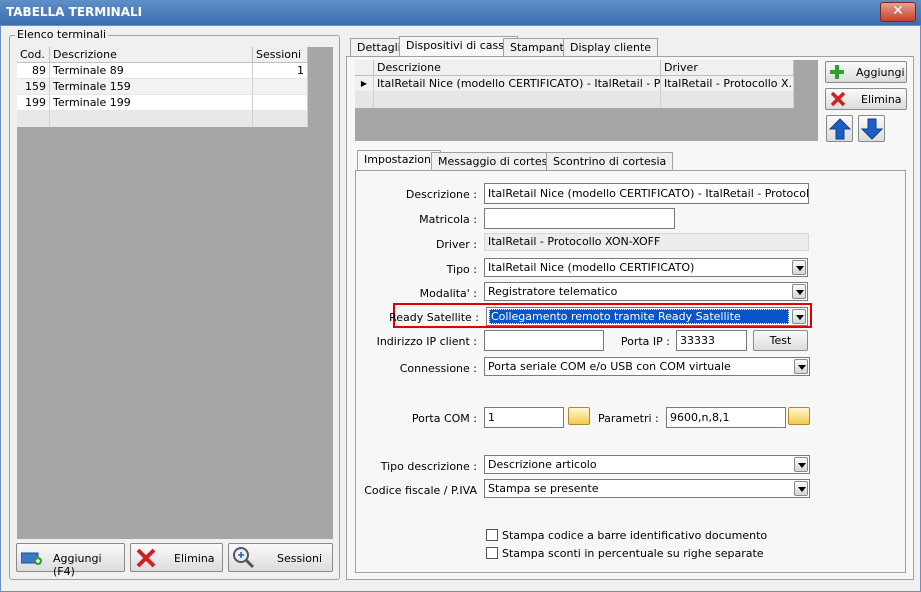  What do you see at coordinates (645, 341) in the screenshot?
I see `porta-ip-label: Porta IP :` at bounding box center [645, 341].